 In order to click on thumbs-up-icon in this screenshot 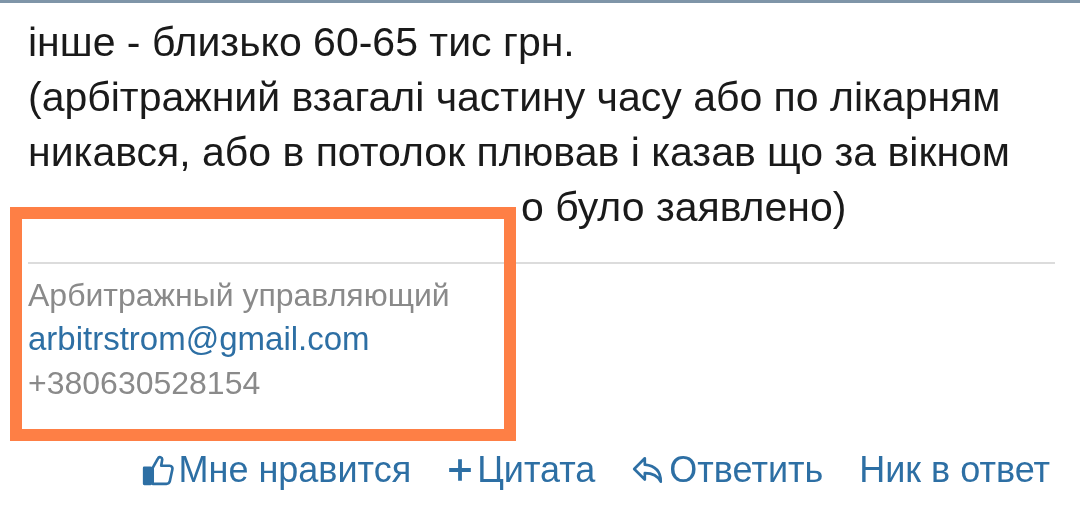, I will do `click(157, 470)`.